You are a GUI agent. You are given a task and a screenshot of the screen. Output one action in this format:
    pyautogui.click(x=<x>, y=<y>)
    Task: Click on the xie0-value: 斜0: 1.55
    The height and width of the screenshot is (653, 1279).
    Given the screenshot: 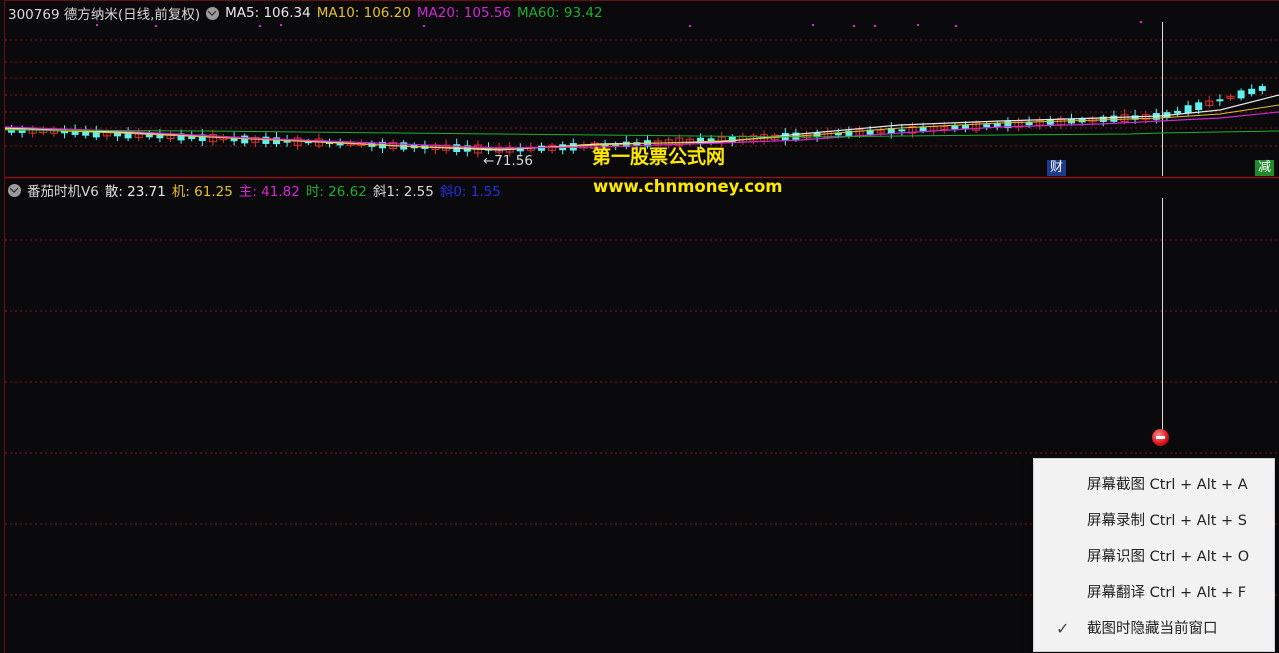 What is the action you would take?
    pyautogui.click(x=470, y=192)
    